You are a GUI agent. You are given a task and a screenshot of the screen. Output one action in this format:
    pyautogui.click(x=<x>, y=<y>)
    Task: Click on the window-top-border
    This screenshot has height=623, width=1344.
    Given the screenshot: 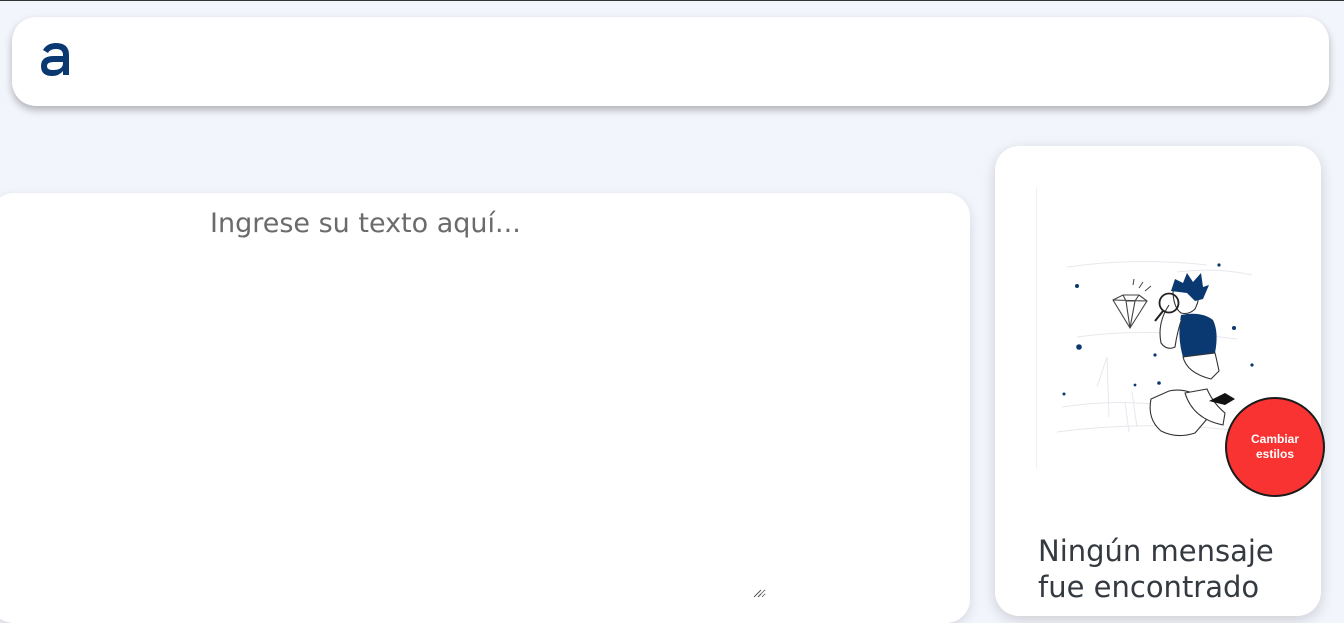 What is the action you would take?
    pyautogui.click(x=672, y=0)
    